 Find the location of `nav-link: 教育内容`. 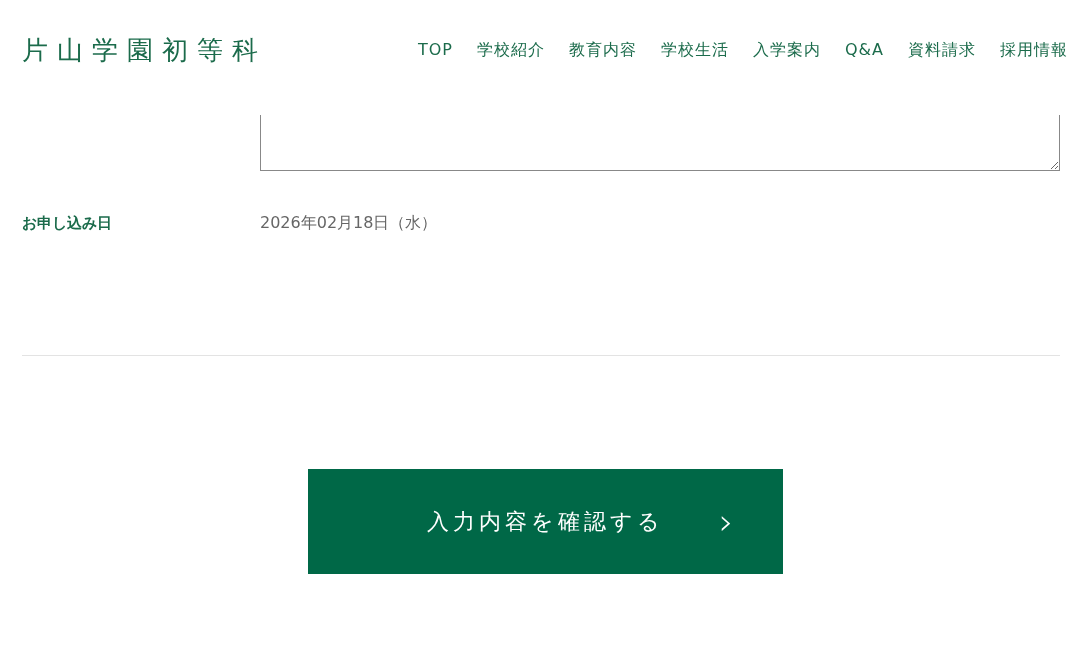

nav-link: 教育内容 is located at coordinates (603, 50).